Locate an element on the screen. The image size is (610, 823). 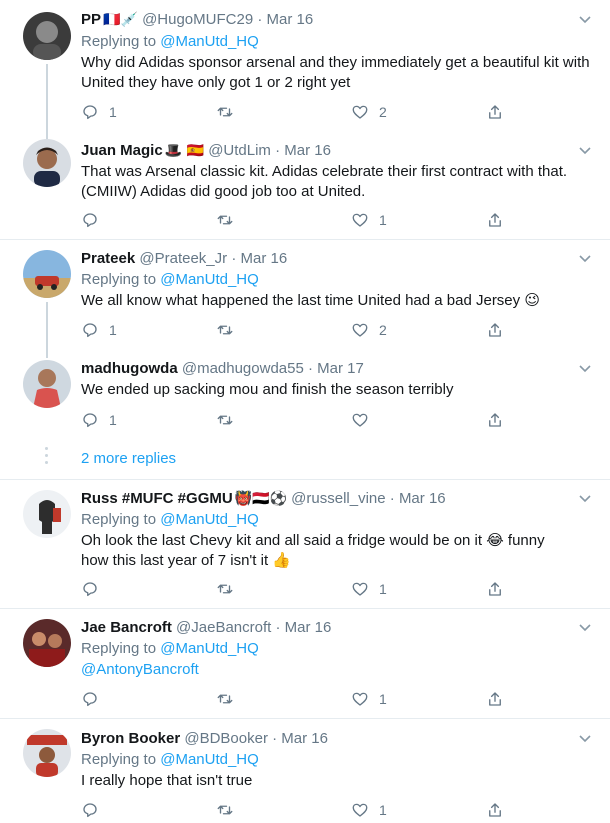
like-count: 2 is located at coordinates (383, 112).